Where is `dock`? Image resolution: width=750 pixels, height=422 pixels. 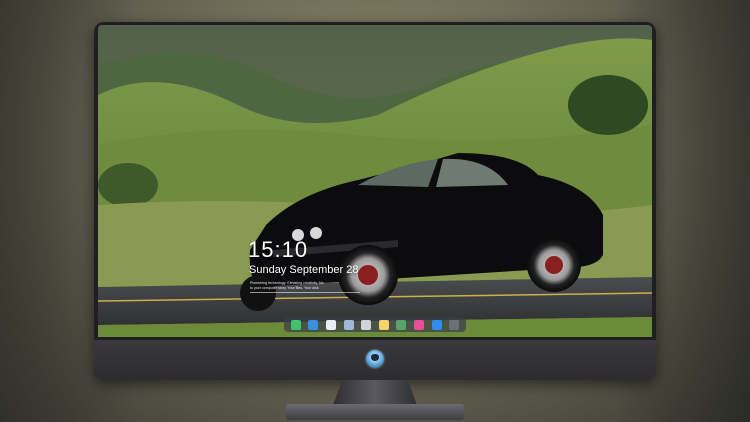 dock is located at coordinates (375, 324).